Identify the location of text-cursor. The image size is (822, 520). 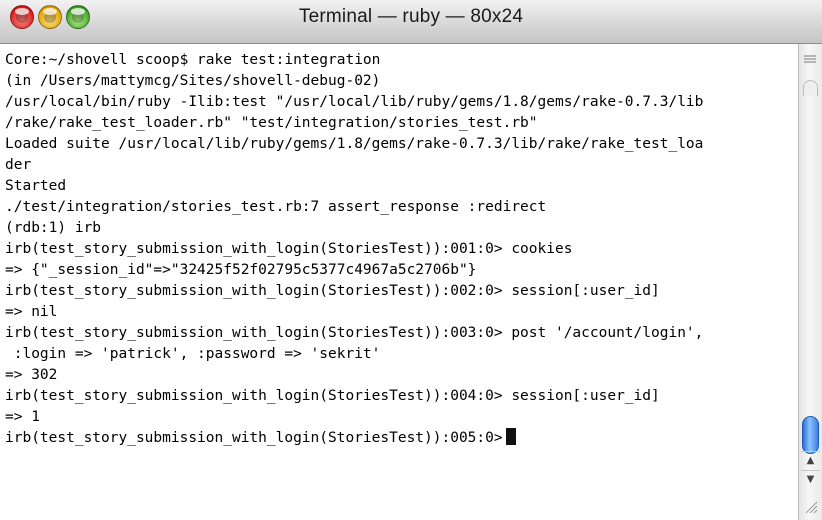
(510, 436).